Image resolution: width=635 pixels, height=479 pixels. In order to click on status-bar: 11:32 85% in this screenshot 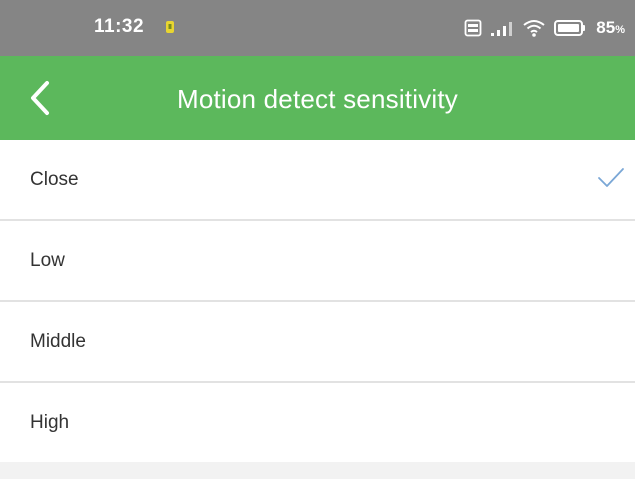, I will do `click(317, 28)`.